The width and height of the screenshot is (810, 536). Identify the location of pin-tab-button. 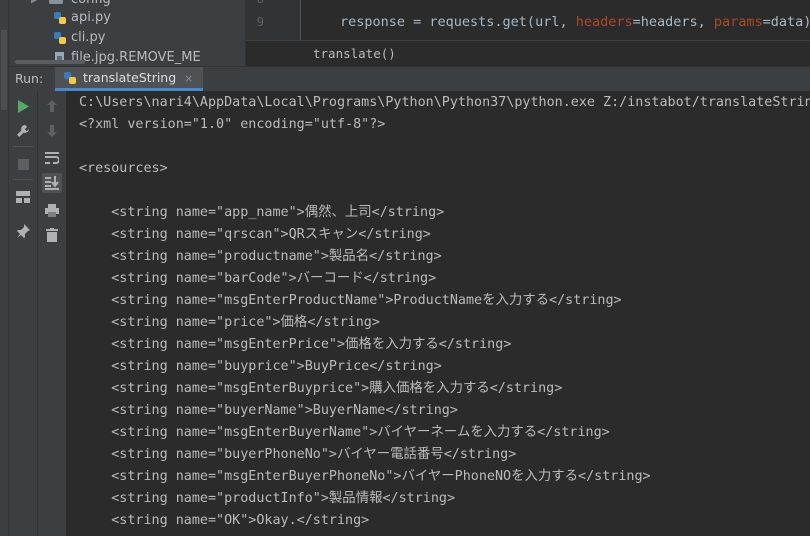
(23, 231).